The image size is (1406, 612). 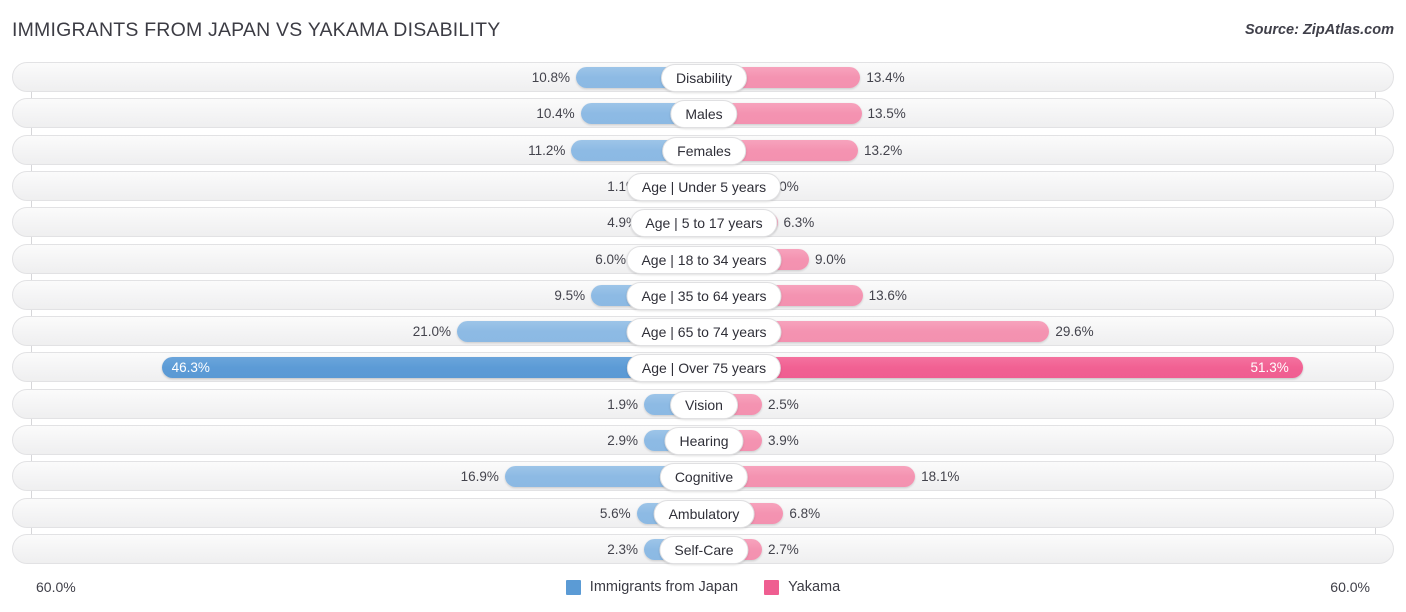 I want to click on value-label-right: 29.6%, so click(x=1074, y=332).